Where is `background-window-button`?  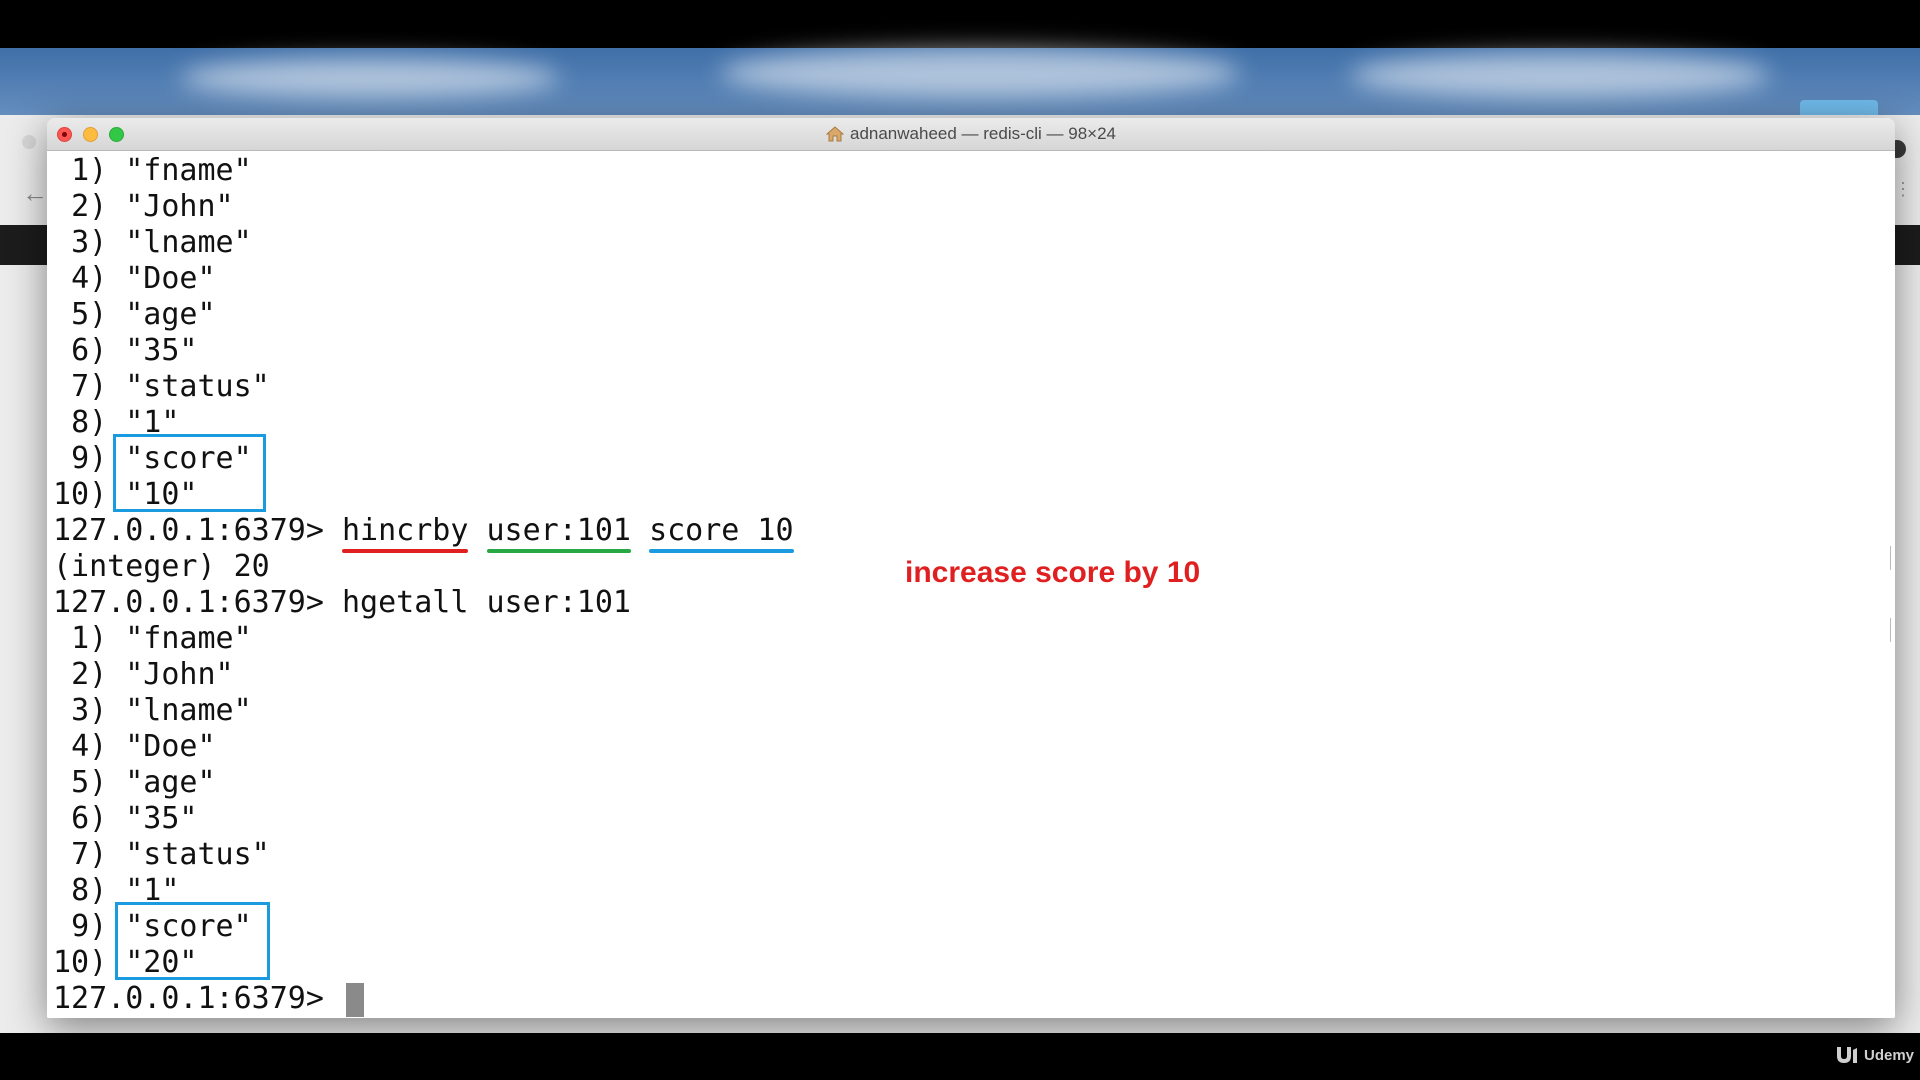
background-window-button is located at coordinates (29, 142).